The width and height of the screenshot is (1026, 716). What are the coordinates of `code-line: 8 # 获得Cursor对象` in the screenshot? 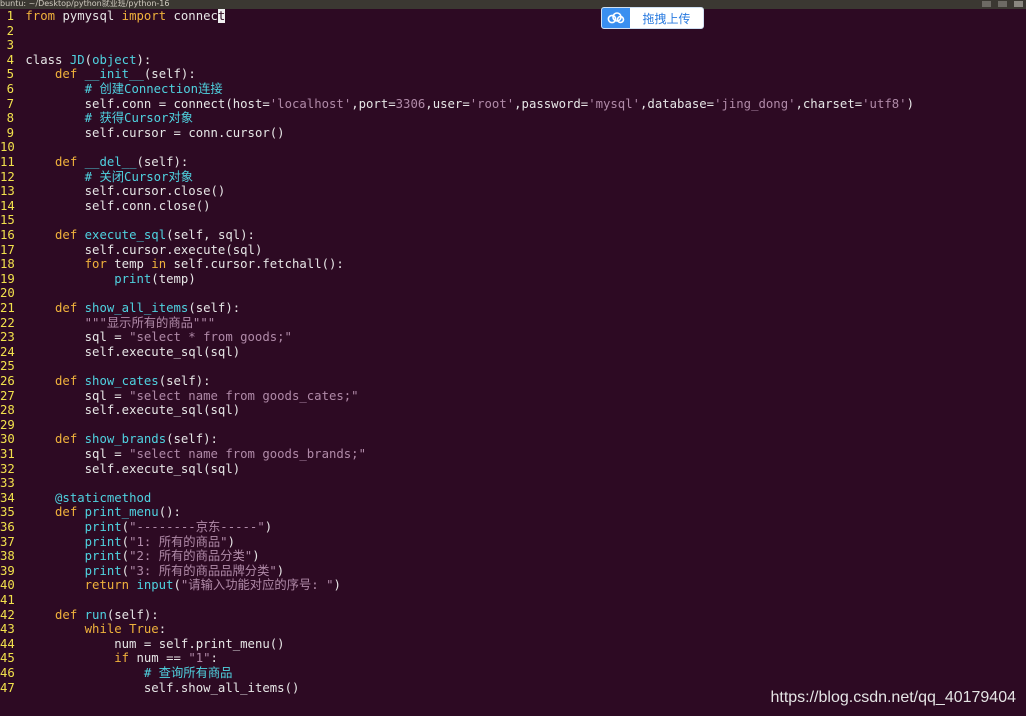 It's located at (96, 118).